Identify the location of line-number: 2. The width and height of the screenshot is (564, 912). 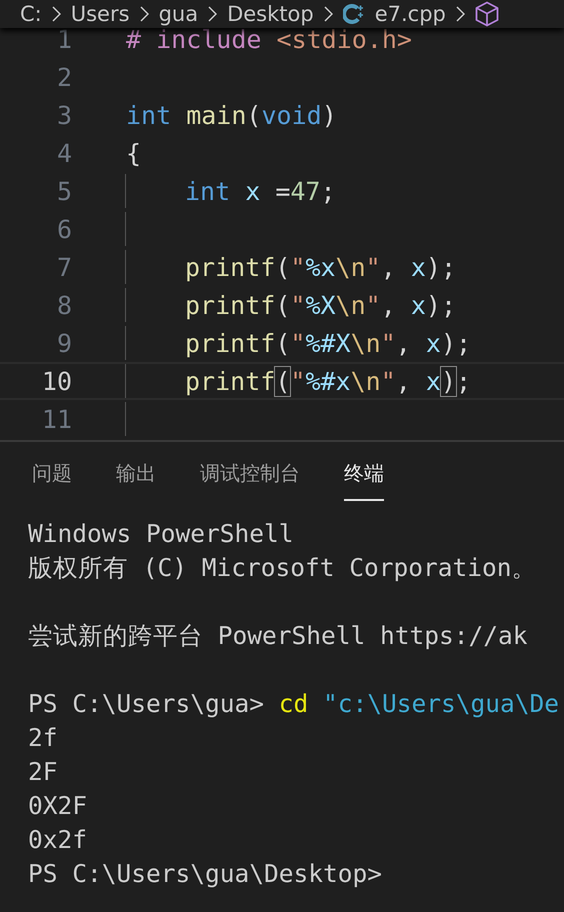
(64, 77).